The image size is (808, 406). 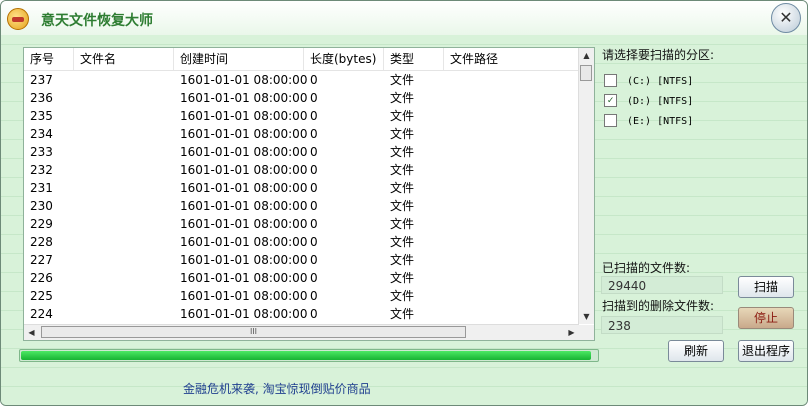 I want to click on column-header-path: 文件路径, so click(x=511, y=59).